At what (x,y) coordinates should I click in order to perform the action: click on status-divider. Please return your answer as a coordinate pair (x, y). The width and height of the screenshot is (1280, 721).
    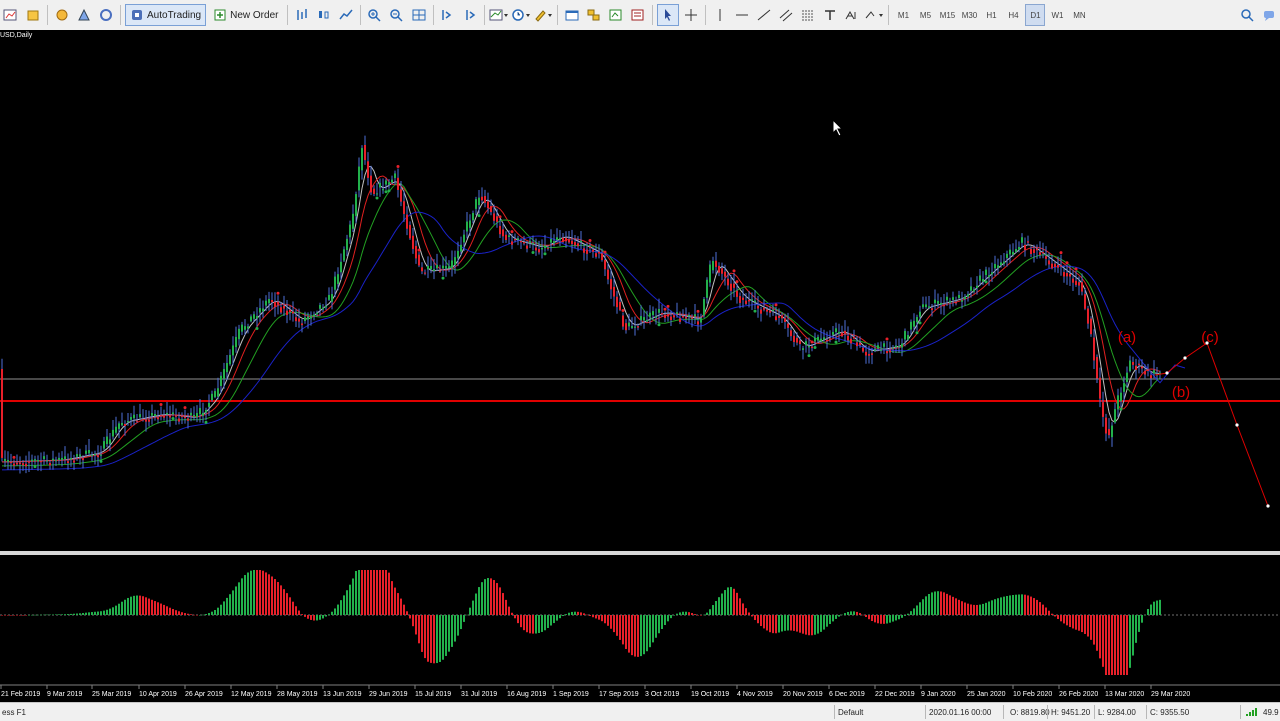
    Looking at the image, I should click on (1003, 712).